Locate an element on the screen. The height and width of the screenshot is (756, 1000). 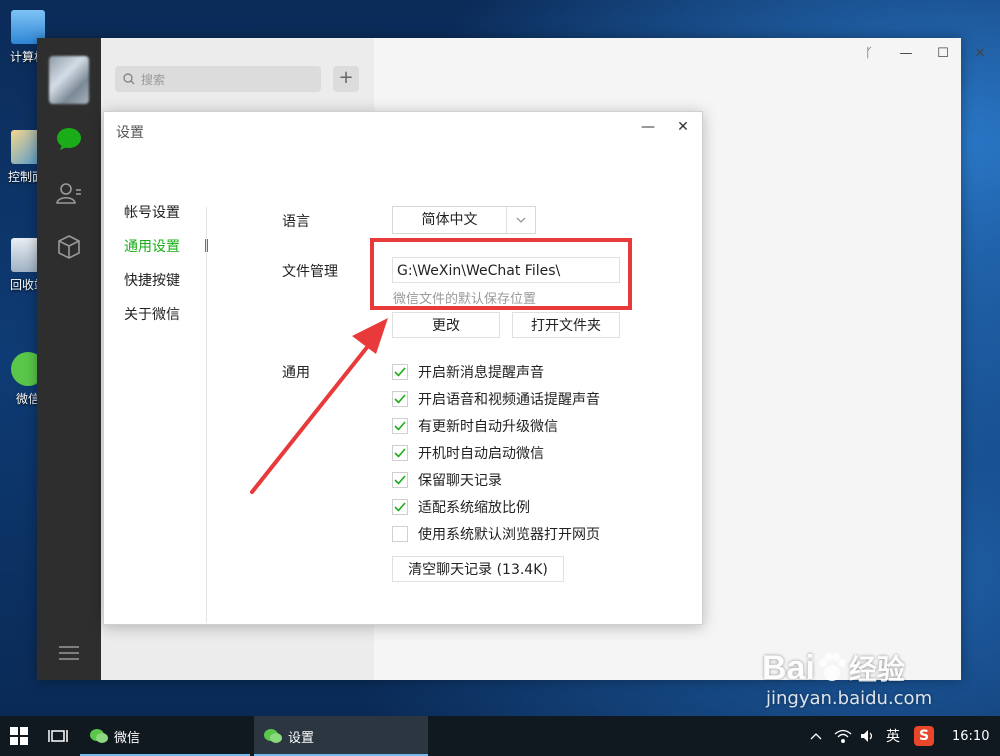
close-button: ✕ is located at coordinates (980, 53).